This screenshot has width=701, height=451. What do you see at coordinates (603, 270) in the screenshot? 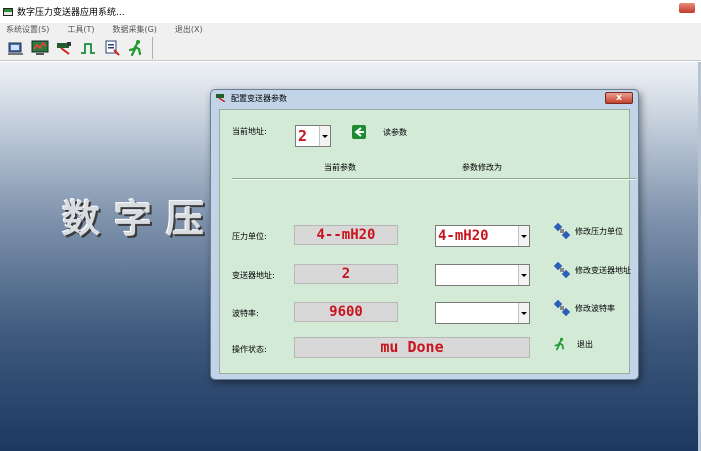
I see `modify-transmitter-address-label: 修改变送器地址` at bounding box center [603, 270].